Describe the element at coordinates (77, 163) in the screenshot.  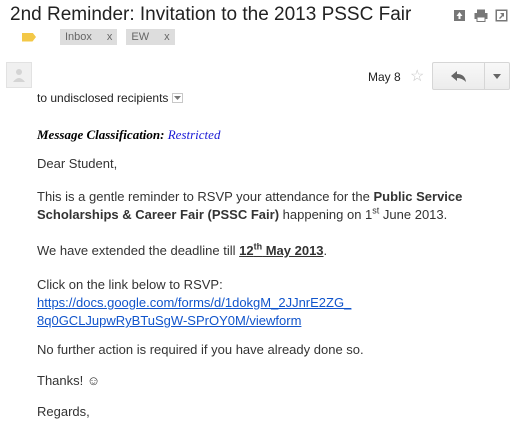
I see `greeting: Dear Student,` at that location.